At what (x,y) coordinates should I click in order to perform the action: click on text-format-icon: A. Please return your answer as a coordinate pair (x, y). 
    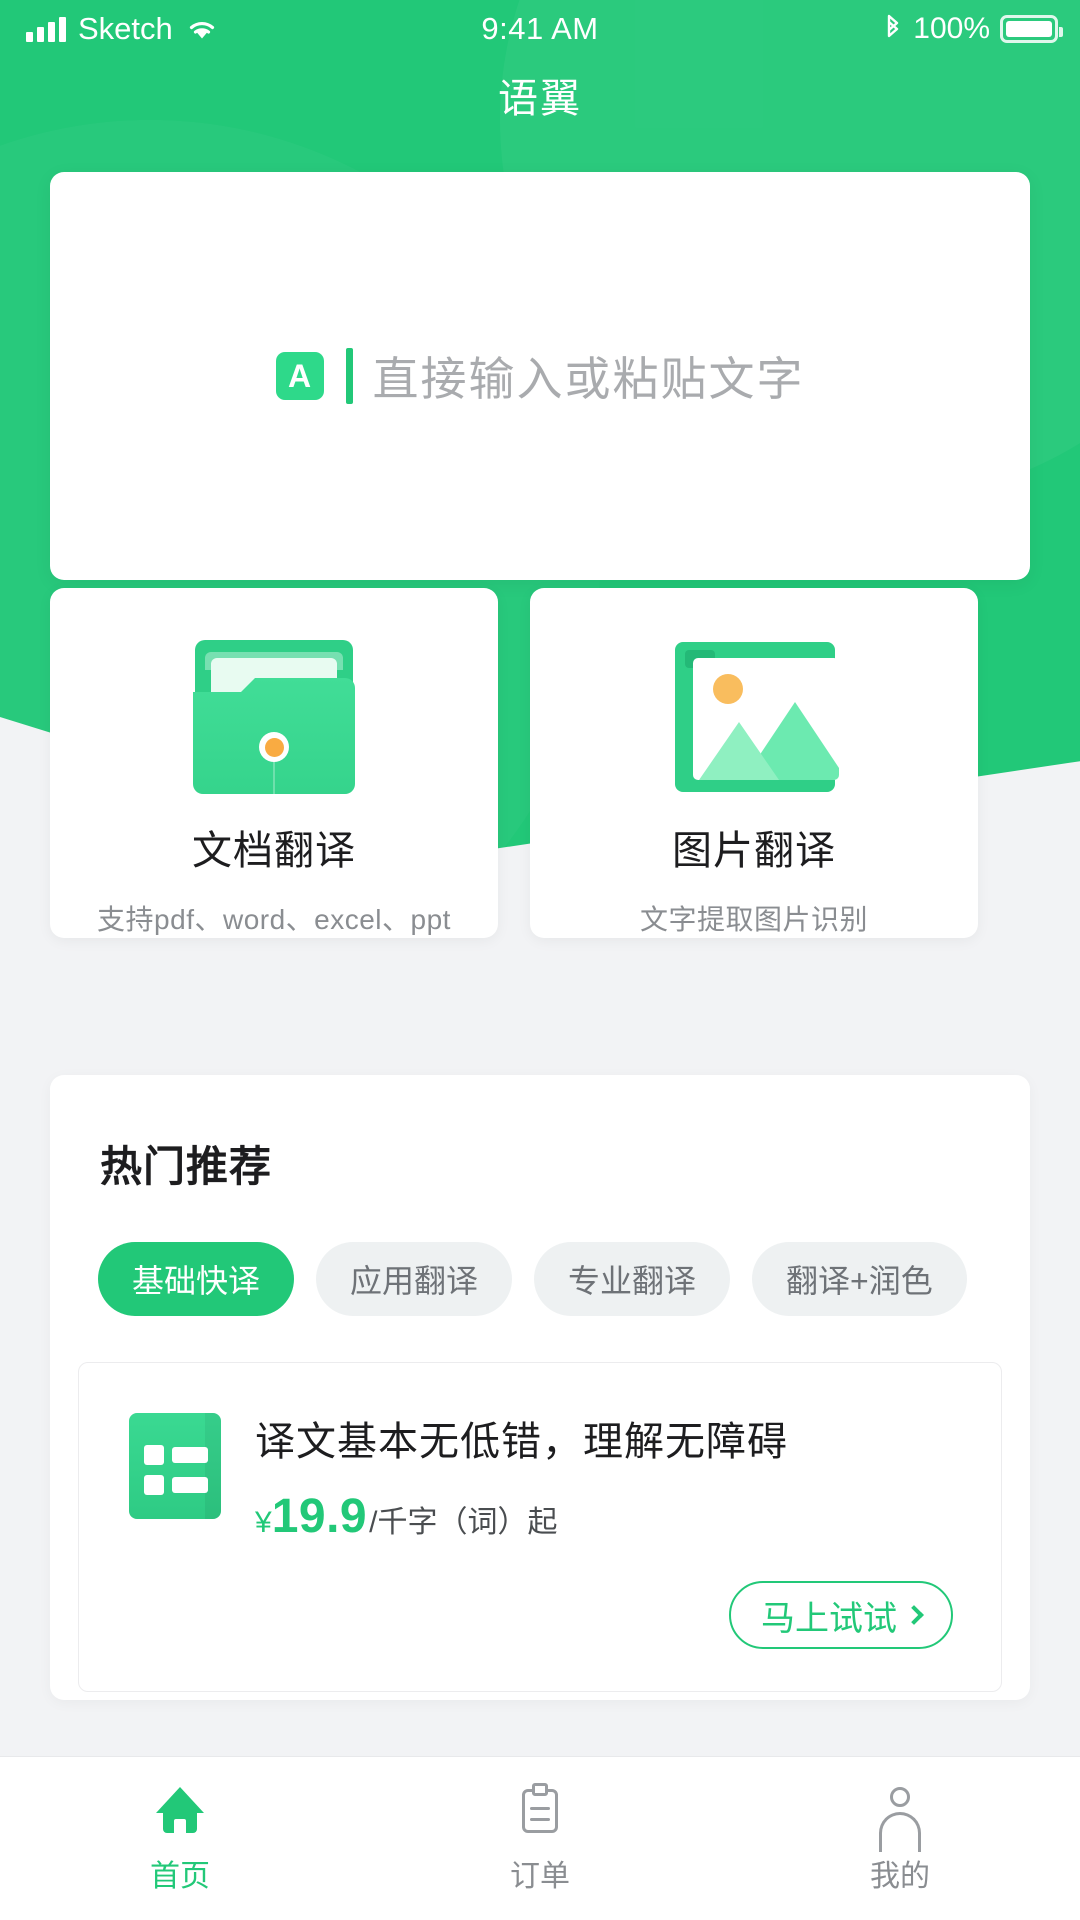
    Looking at the image, I should click on (299, 376).